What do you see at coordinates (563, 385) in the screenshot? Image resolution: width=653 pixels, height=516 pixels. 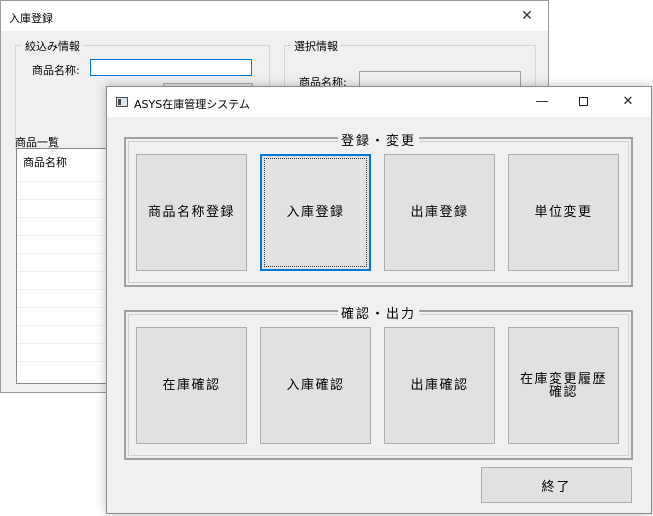 I see `stock-change-history-button: 在庫変更履歴確認` at bounding box center [563, 385].